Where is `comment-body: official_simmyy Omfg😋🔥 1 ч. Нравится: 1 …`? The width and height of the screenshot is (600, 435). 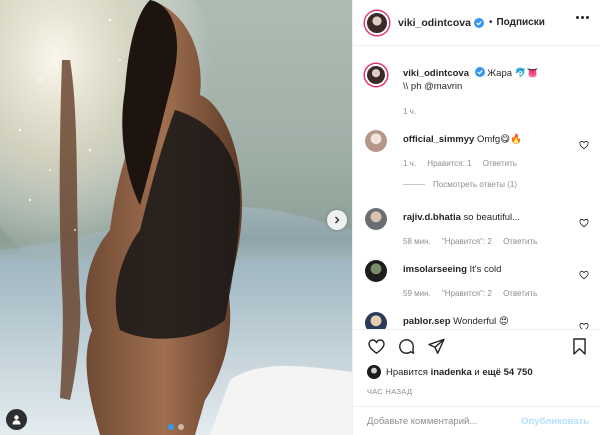 comment-body: official_simmyy Omfg😋🔥 1 ч. Нравится: 1 … is located at coordinates (490, 151).